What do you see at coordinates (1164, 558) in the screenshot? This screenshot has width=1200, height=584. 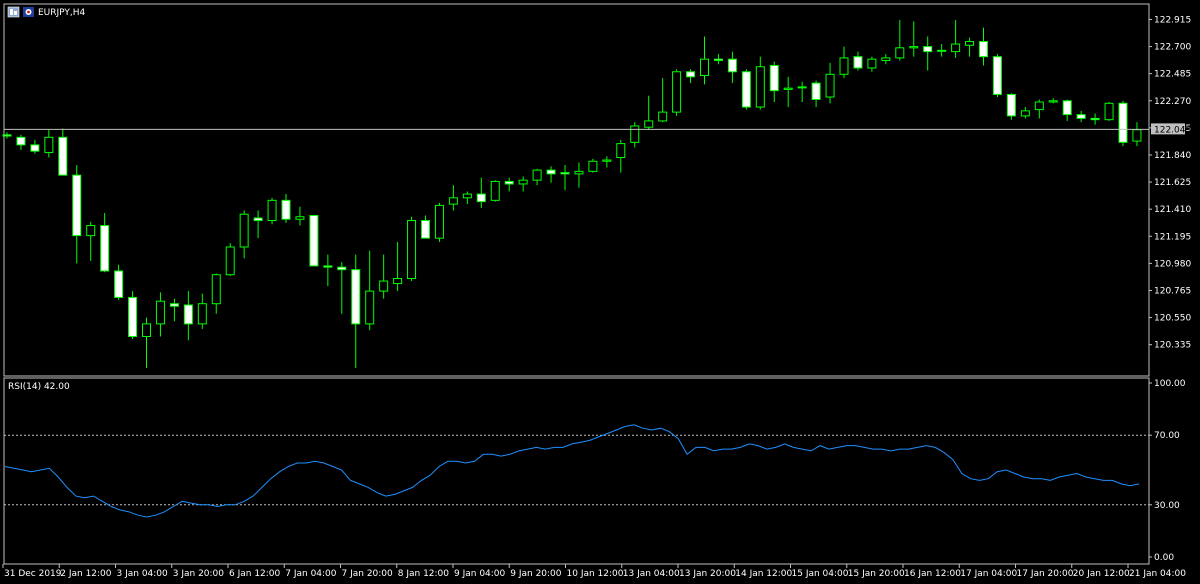 I see `rsi-tick-label: 0.00` at bounding box center [1164, 558].